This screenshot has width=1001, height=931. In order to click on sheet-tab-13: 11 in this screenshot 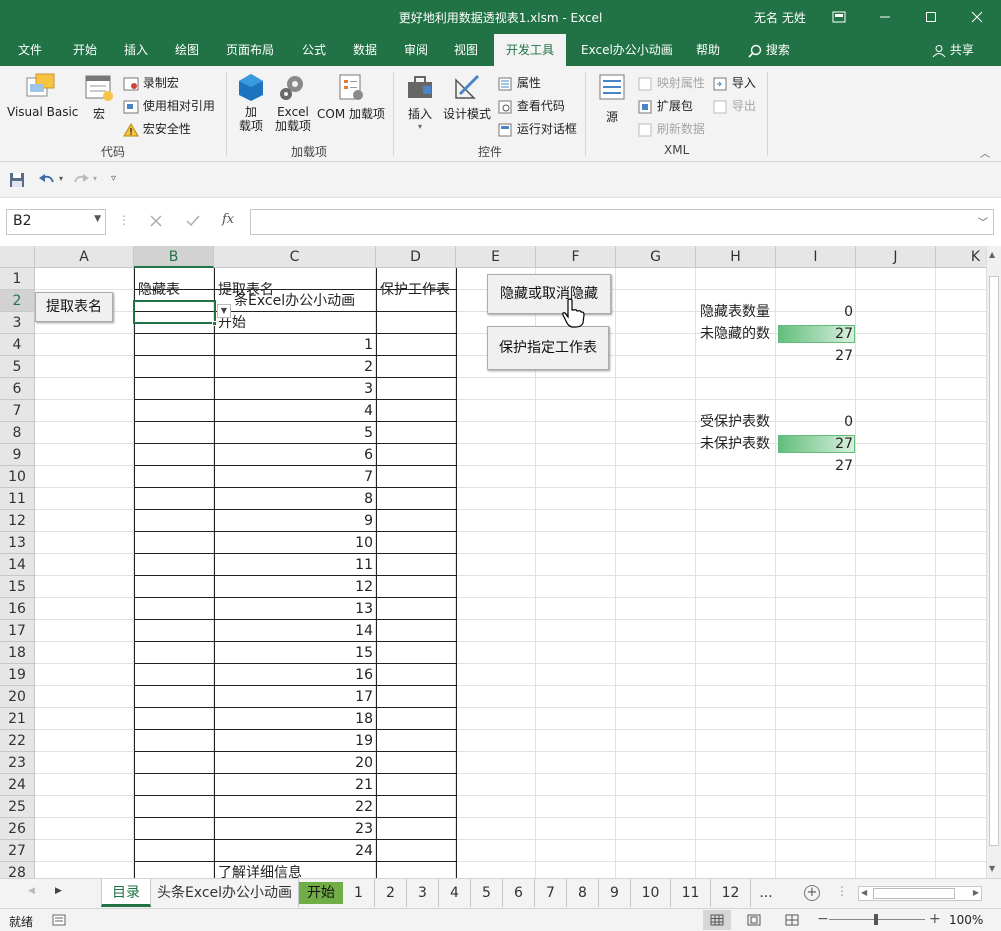, I will do `click(691, 893)`.